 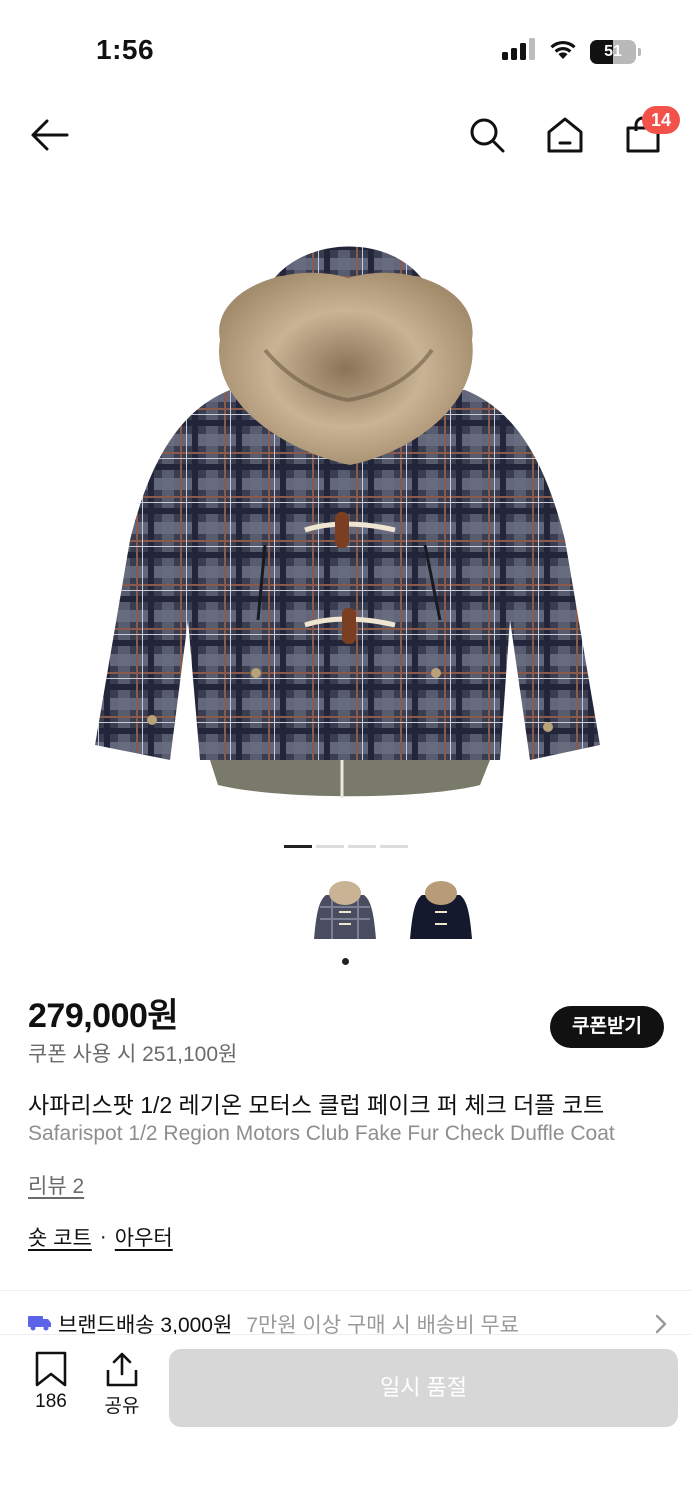 What do you see at coordinates (51, 1369) in the screenshot?
I see `bookmark-icon` at bounding box center [51, 1369].